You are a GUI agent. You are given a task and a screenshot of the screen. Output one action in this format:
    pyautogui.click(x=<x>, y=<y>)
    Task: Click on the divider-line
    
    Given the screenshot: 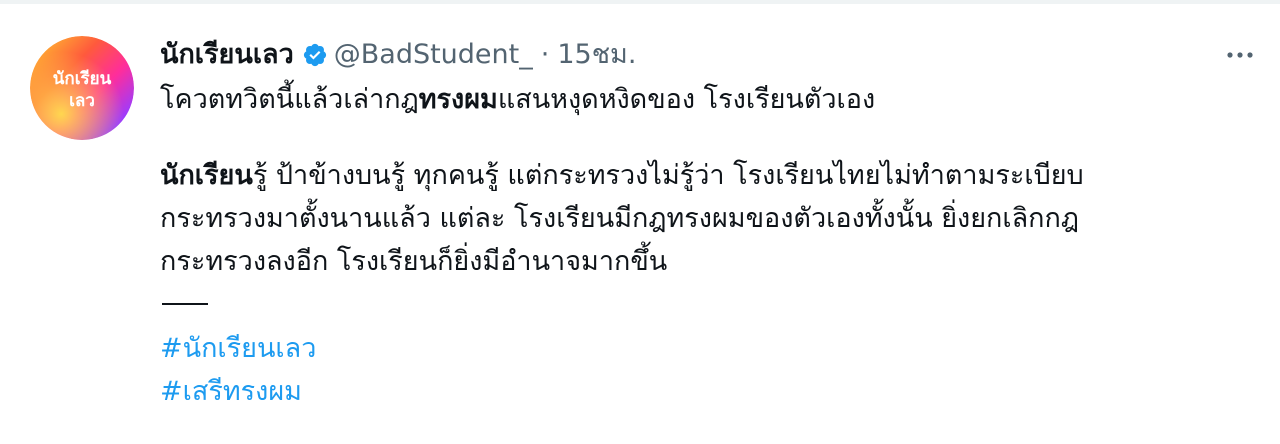 What is the action you would take?
    pyautogui.click(x=185, y=304)
    